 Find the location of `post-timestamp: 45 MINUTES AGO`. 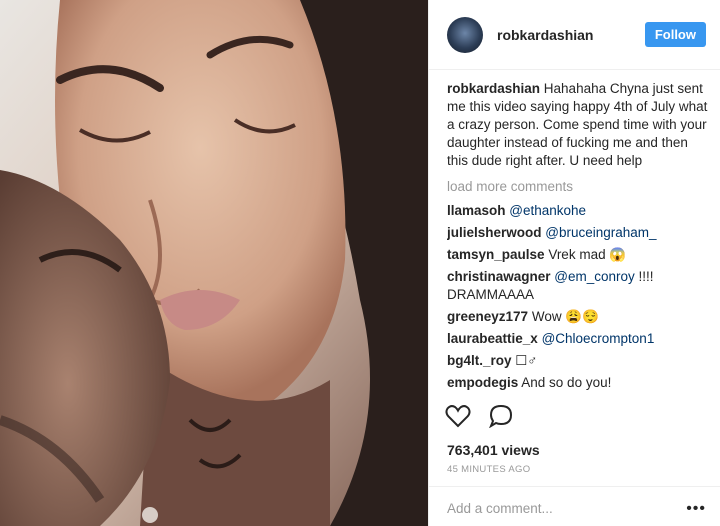

post-timestamp: 45 MINUTES AGO is located at coordinates (488, 469).